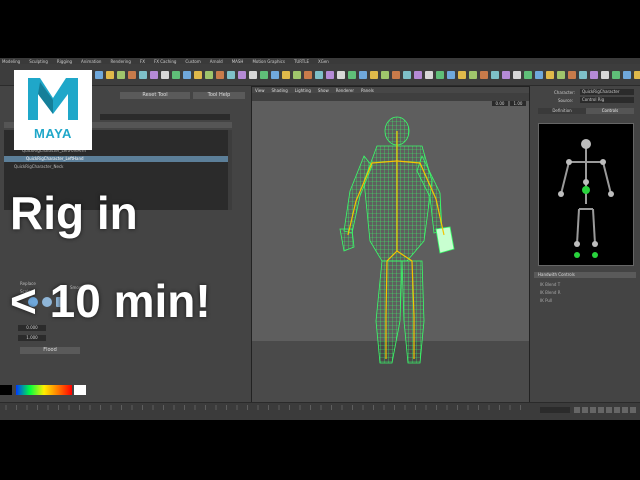 Image resolution: width=640 pixels, height=480 pixels. Describe the element at coordinates (91, 61) in the screenshot. I see `menu-set-tab: Animation` at that location.